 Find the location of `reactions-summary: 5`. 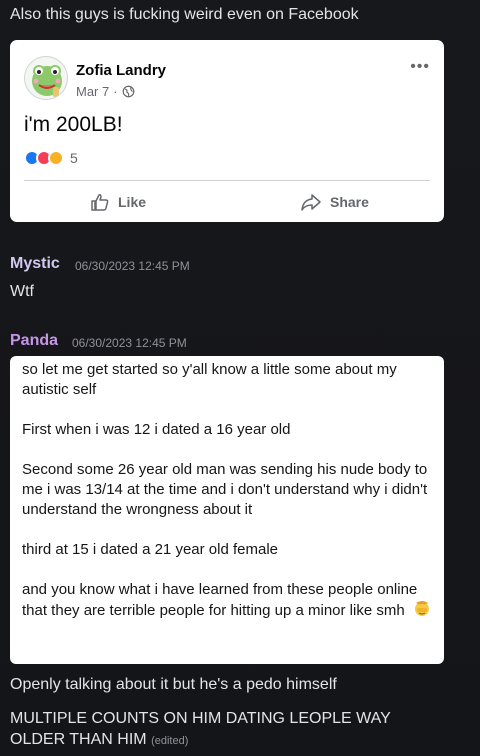

reactions-summary: 5 is located at coordinates (51, 158).